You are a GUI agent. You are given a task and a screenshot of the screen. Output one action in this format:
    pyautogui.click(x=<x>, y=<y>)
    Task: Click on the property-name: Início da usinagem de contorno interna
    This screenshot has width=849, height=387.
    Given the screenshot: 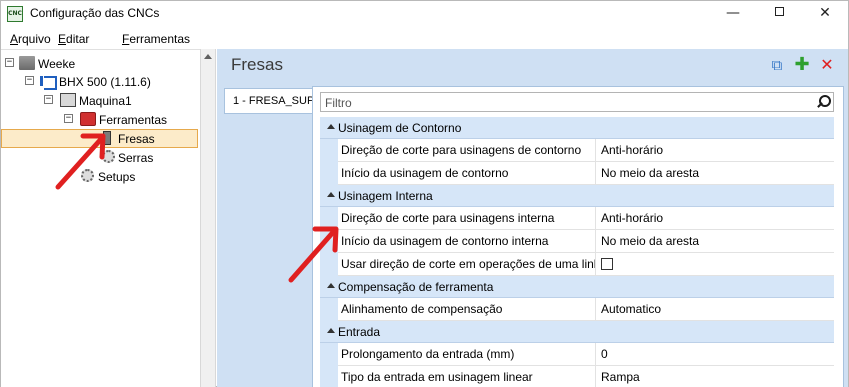 What is the action you would take?
    pyautogui.click(x=467, y=241)
    